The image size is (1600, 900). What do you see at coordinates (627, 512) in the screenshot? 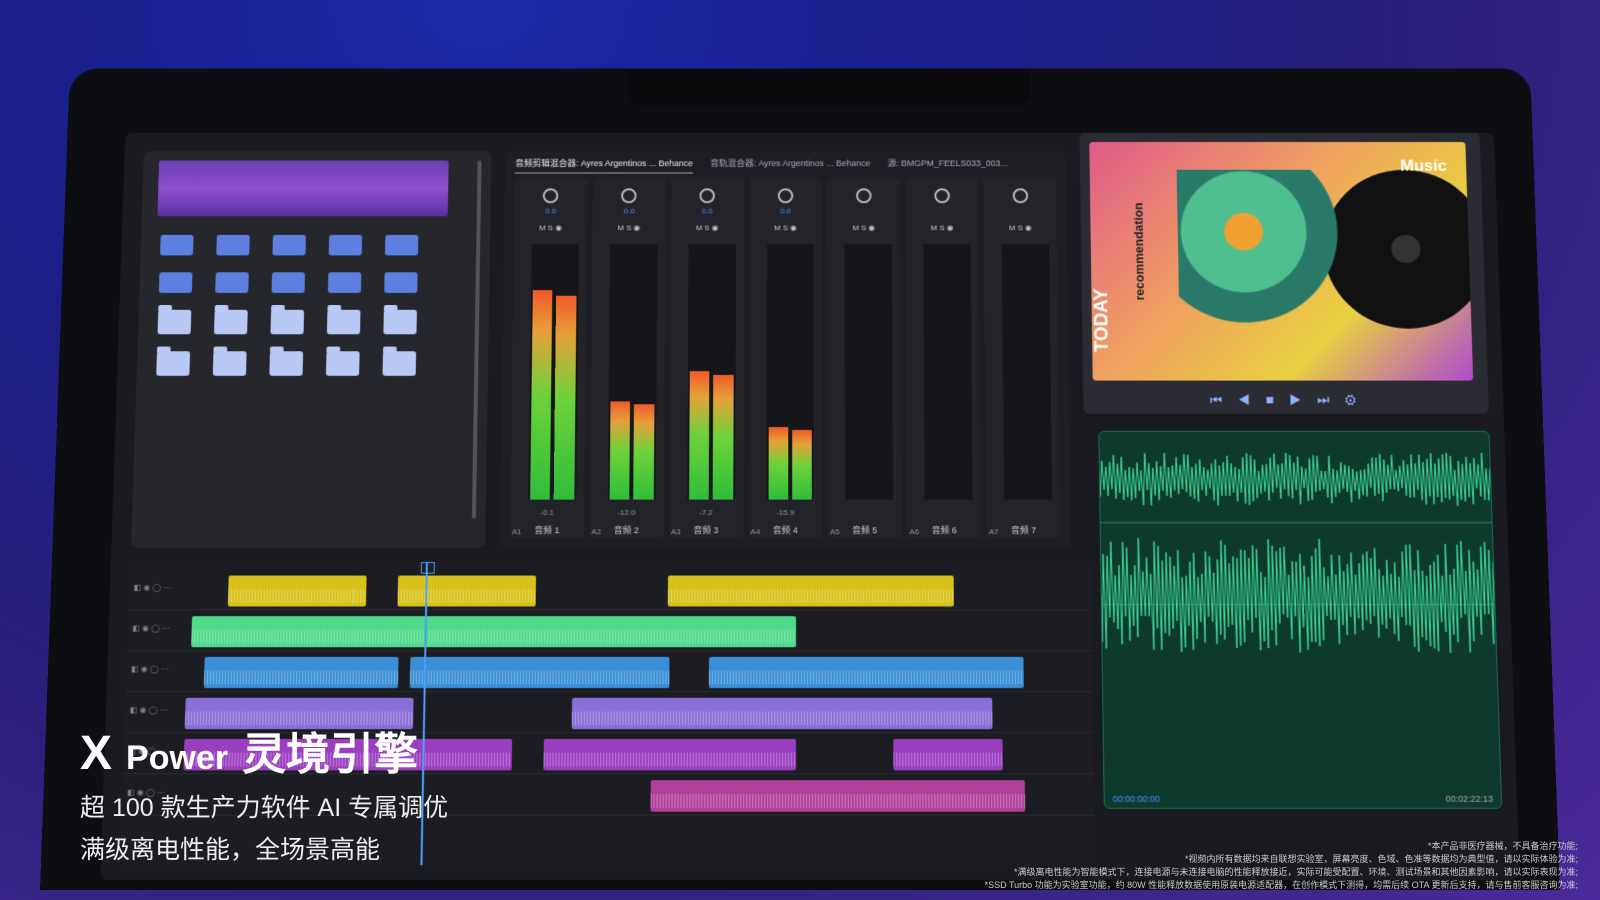
I see `peak-value: -12.0` at bounding box center [627, 512].